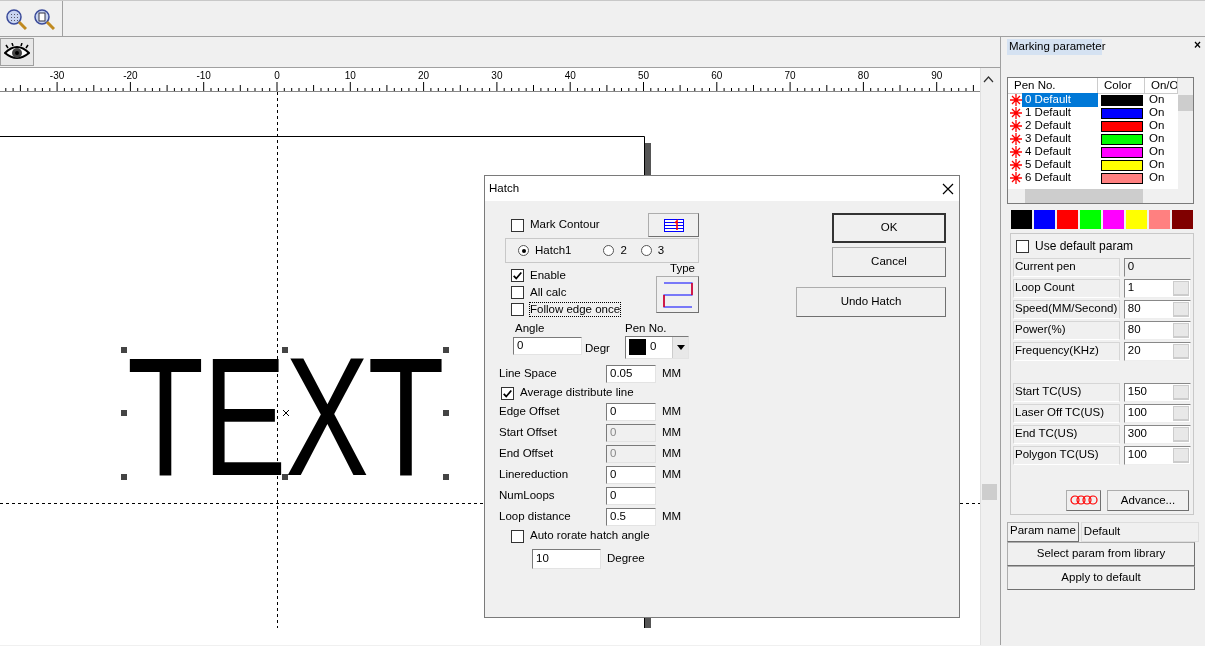 Image resolution: width=1205 pixels, height=646 pixels. What do you see at coordinates (16, 18) in the screenshot?
I see `zoom-icon` at bounding box center [16, 18].